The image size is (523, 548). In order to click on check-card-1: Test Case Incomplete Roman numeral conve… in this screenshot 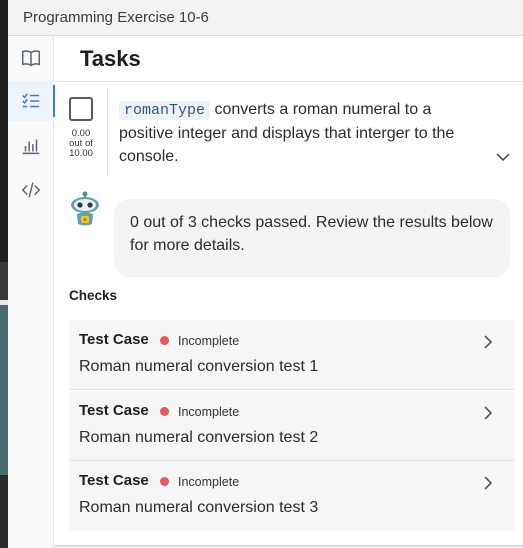, I will do `click(292, 355)`.